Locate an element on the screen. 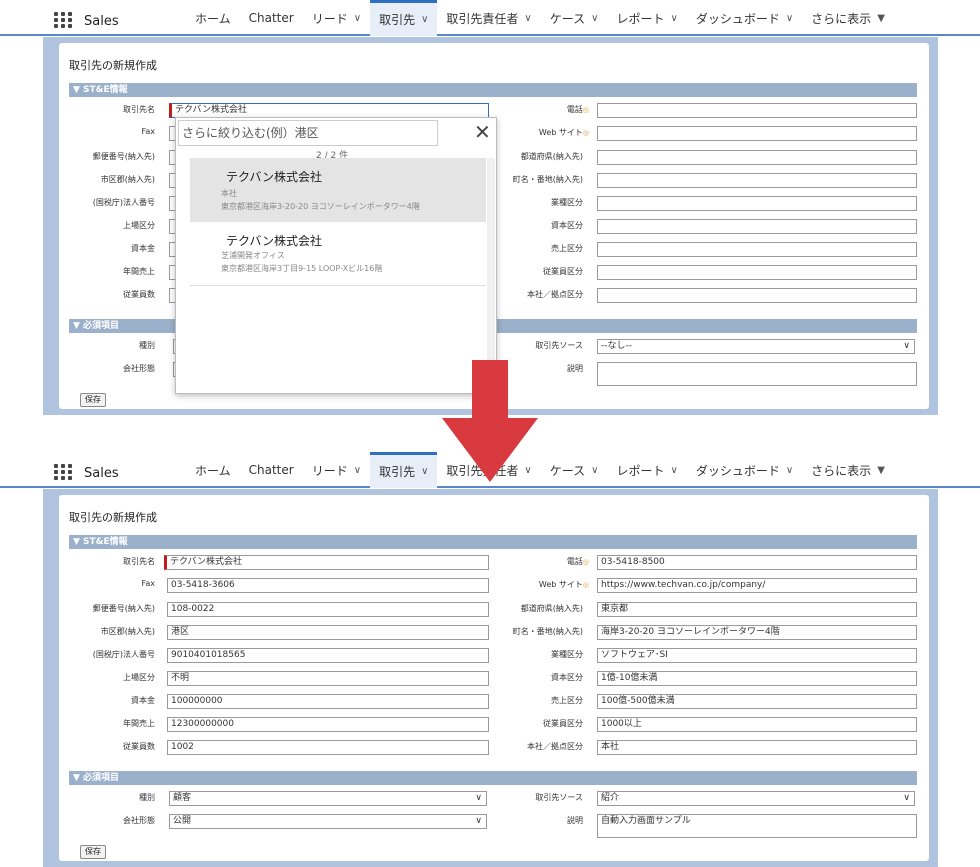 The image size is (980, 867). prefecture-input: 東京都 is located at coordinates (757, 609).